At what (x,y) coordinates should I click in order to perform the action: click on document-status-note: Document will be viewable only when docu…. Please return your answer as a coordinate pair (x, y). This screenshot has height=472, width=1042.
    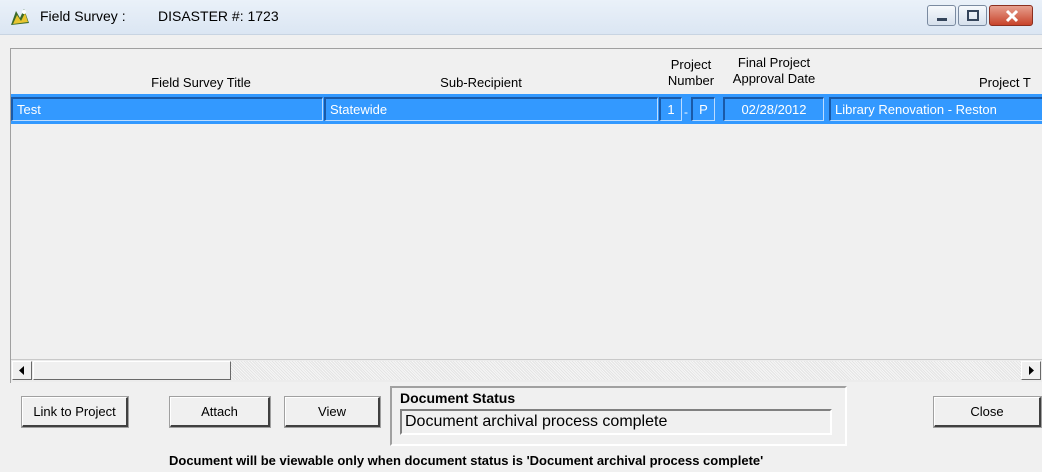
    Looking at the image, I should click on (466, 460).